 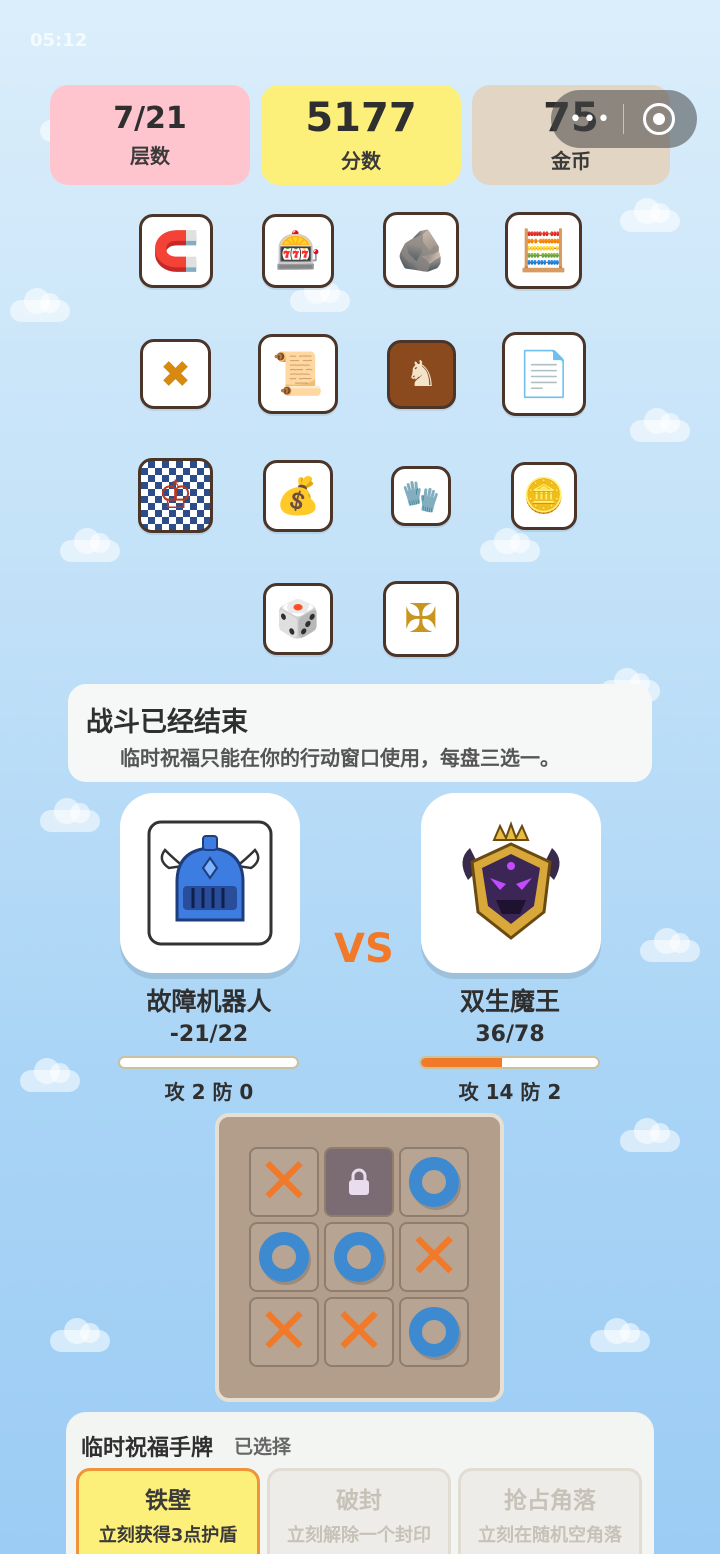 I want to click on blessing-card: 铁壁立刻获得3点护盾, so click(x=168, y=1511).